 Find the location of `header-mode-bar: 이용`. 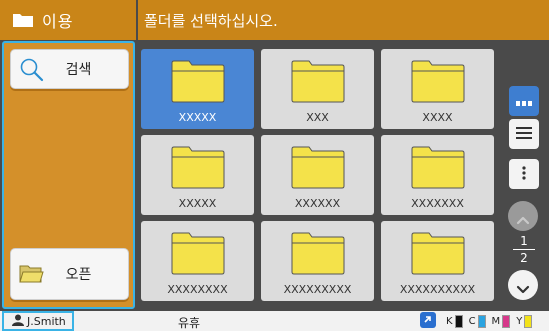

header-mode-bar: 이용 is located at coordinates (68, 20).